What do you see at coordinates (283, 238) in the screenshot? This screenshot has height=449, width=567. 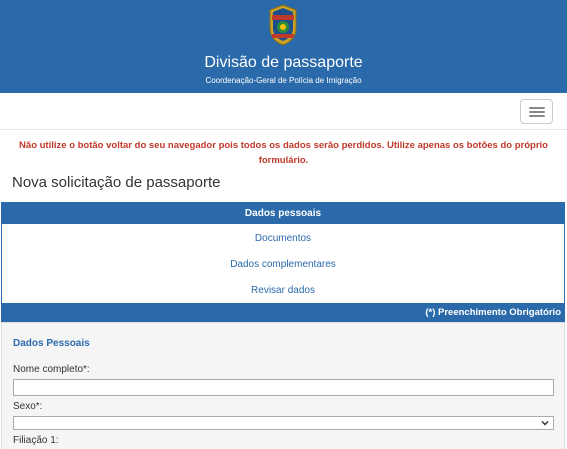 I see `step-documentos: Documentos` at bounding box center [283, 238].